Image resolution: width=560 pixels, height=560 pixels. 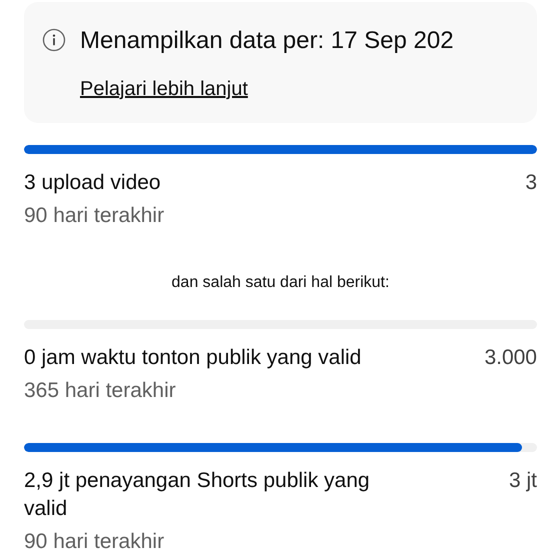 I want to click on notice-title: Menampilkan data per: 17 Sep 202, so click(x=267, y=41).